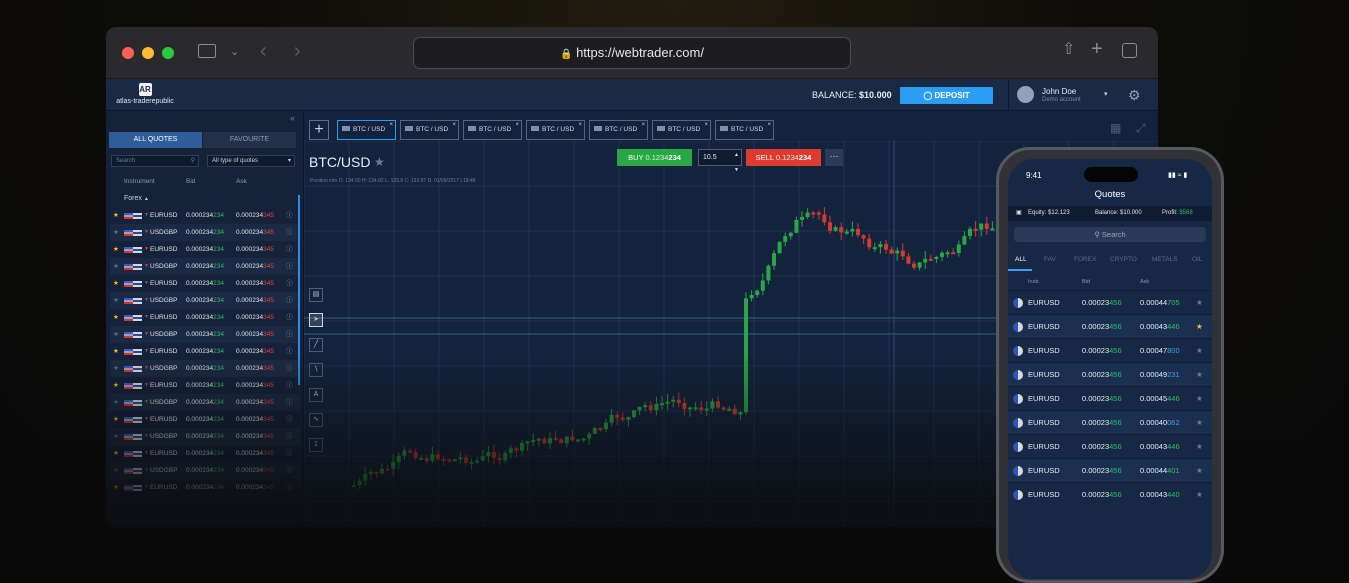 This screenshot has height=583, width=1349. Describe the element at coordinates (1141, 128) in the screenshot. I see `fullscreen-icon: ⤢` at that location.